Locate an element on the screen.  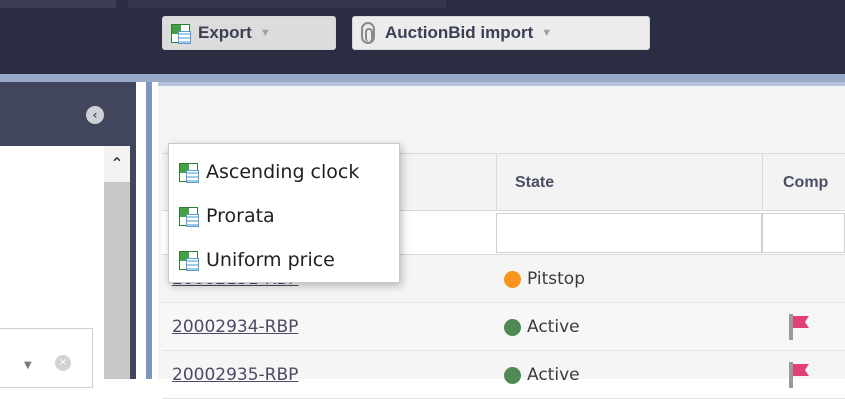
left-filter-select is located at coordinates (46, 358).